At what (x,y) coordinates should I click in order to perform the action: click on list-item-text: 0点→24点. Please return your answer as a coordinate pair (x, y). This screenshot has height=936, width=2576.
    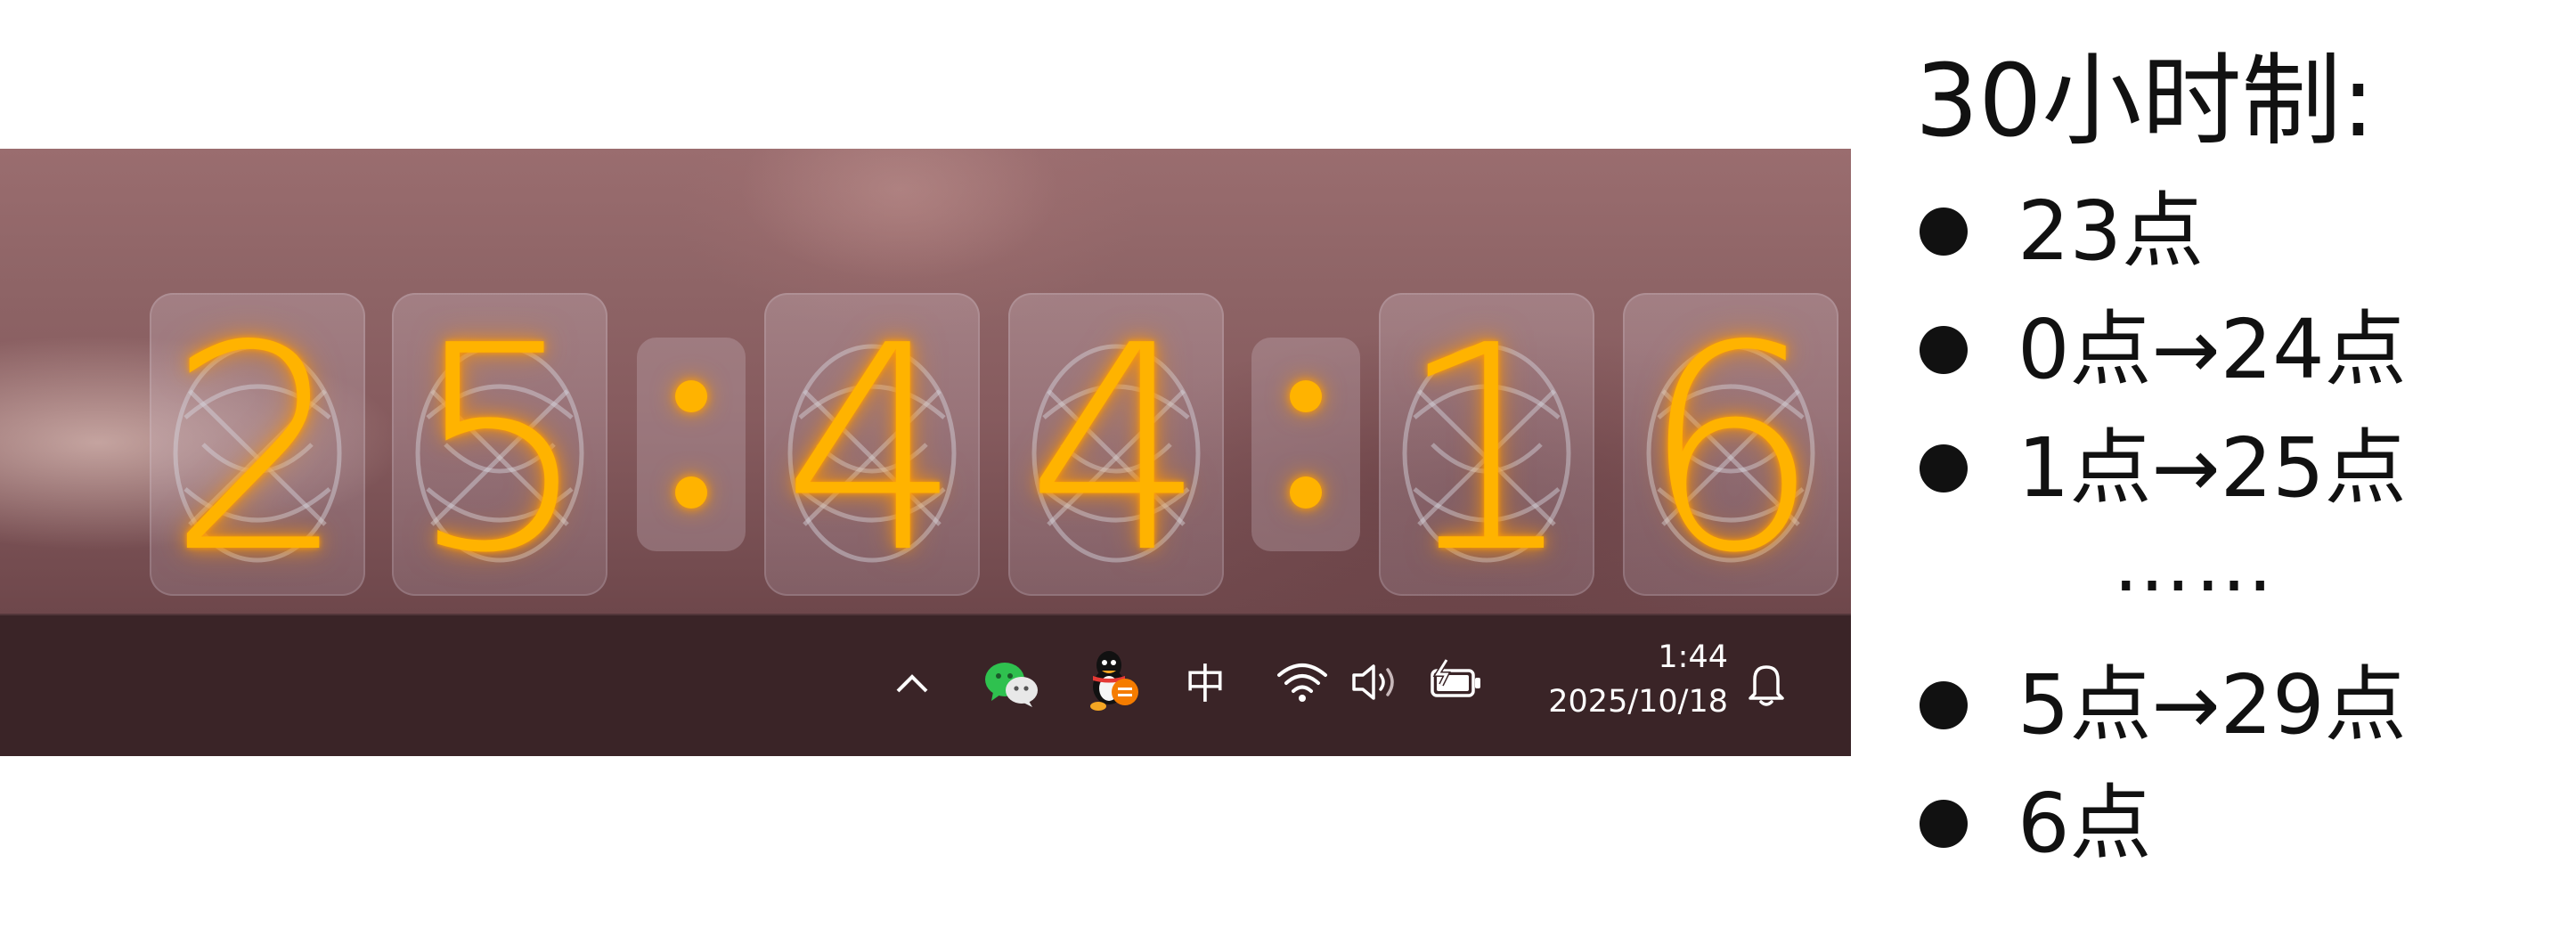
    Looking at the image, I should click on (2213, 349).